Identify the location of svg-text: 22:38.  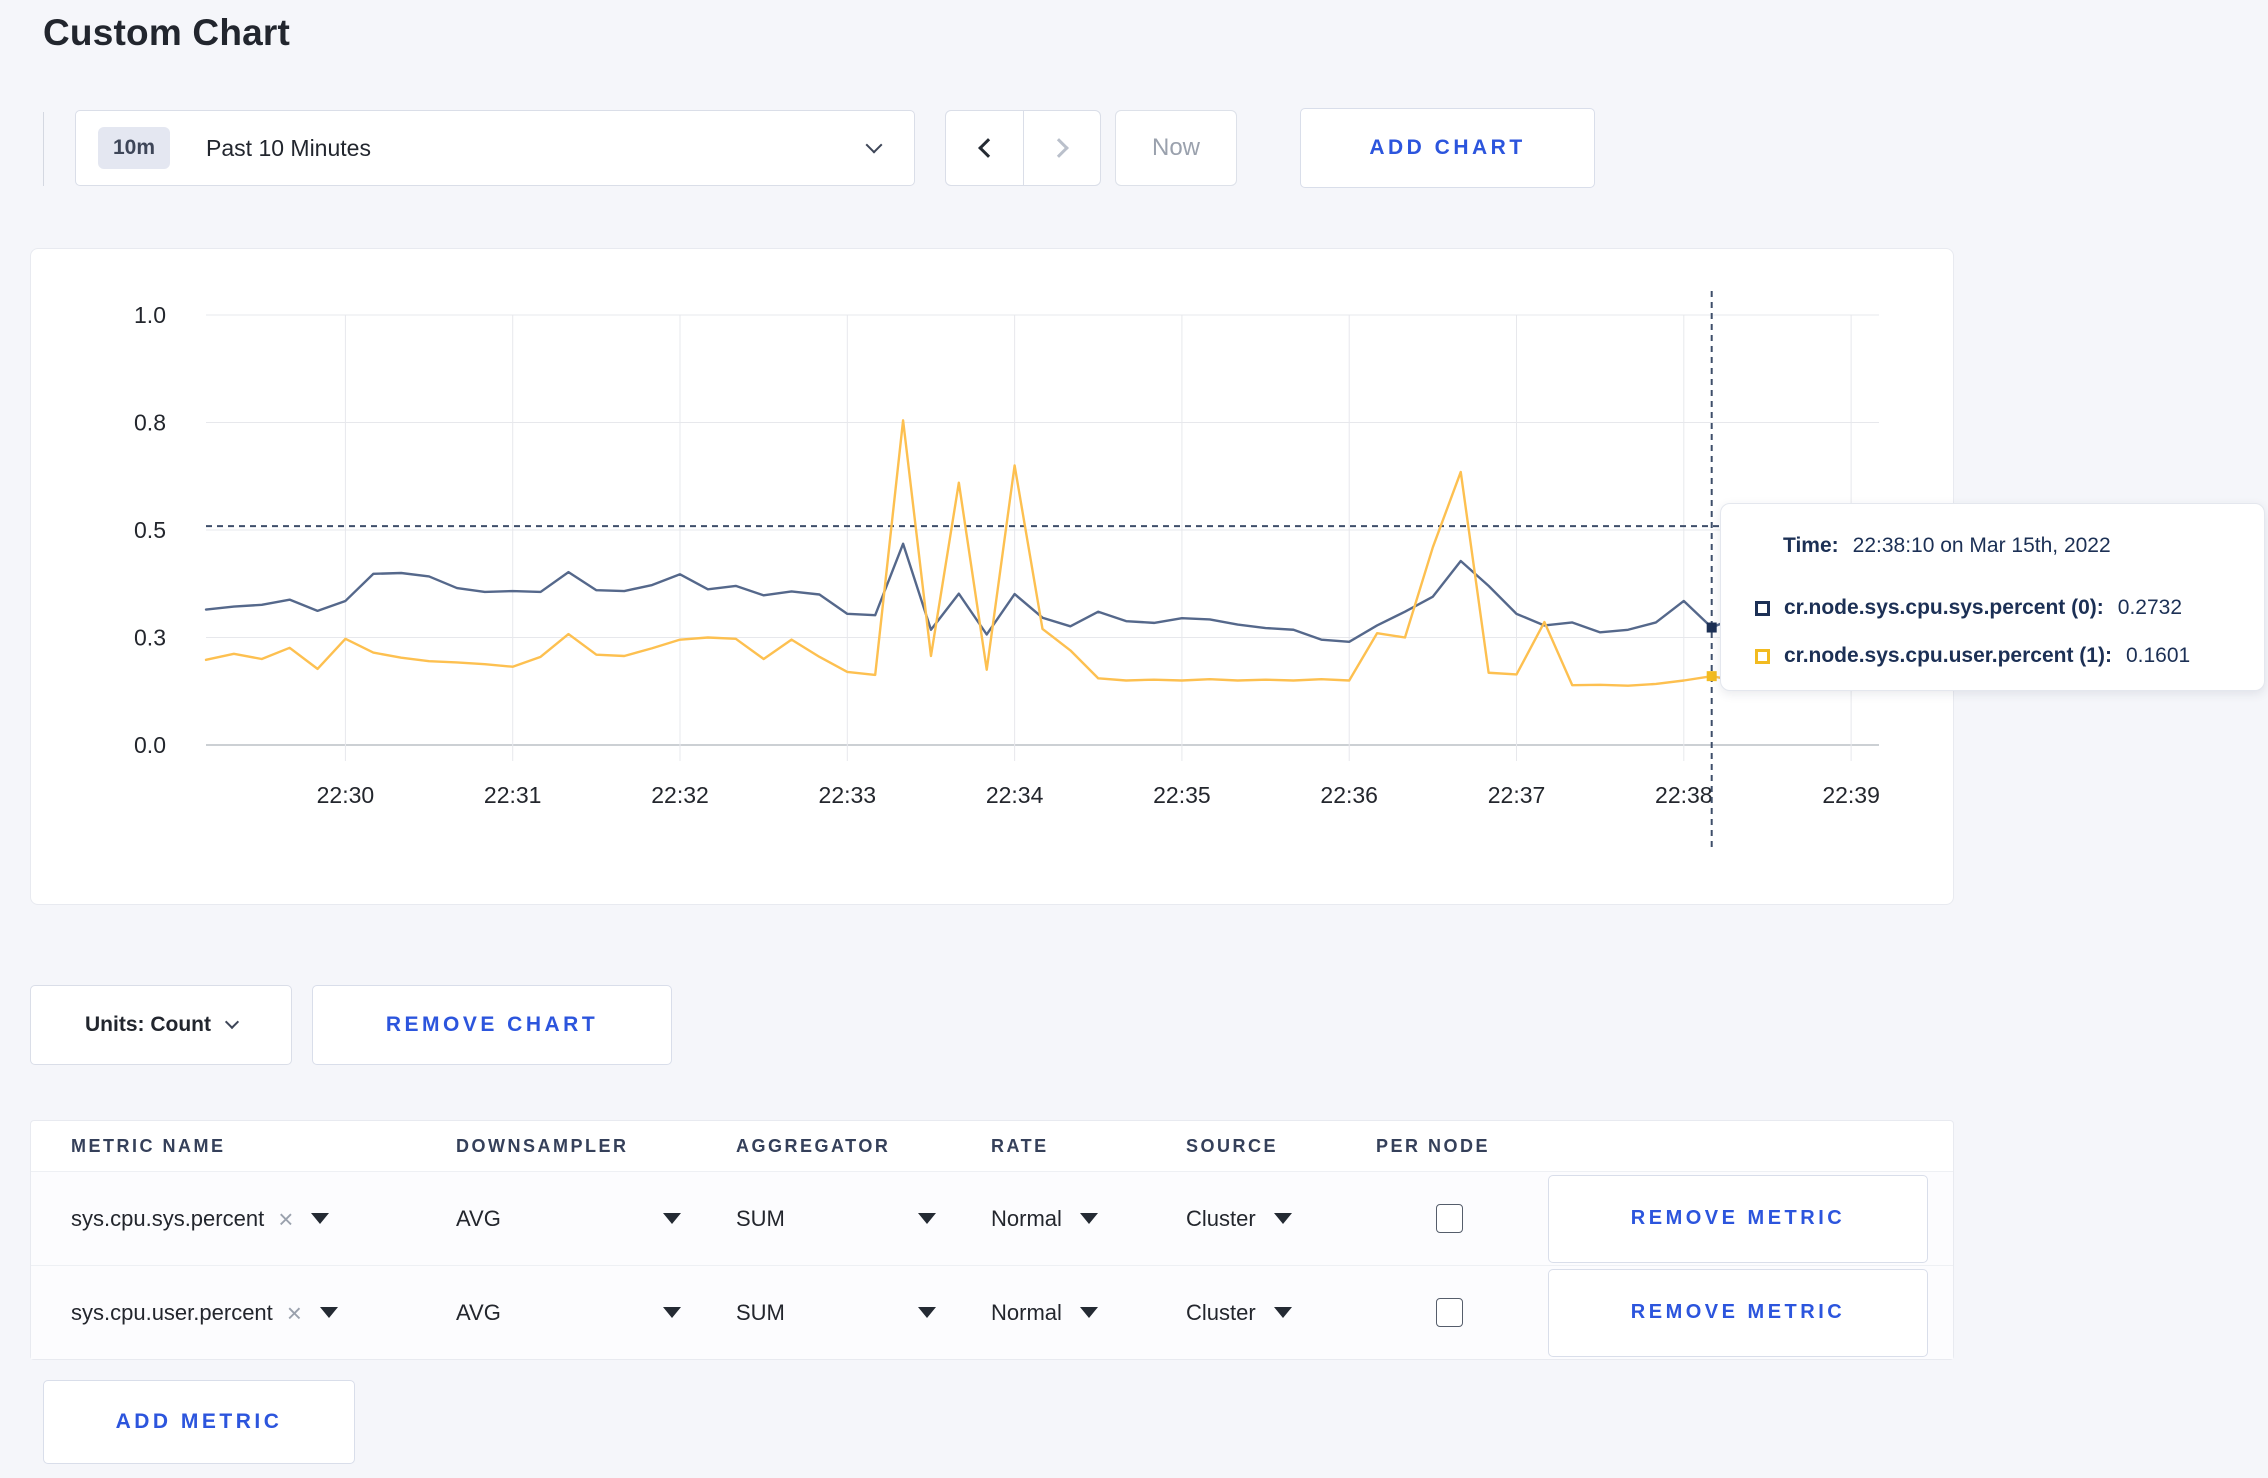
(1684, 795).